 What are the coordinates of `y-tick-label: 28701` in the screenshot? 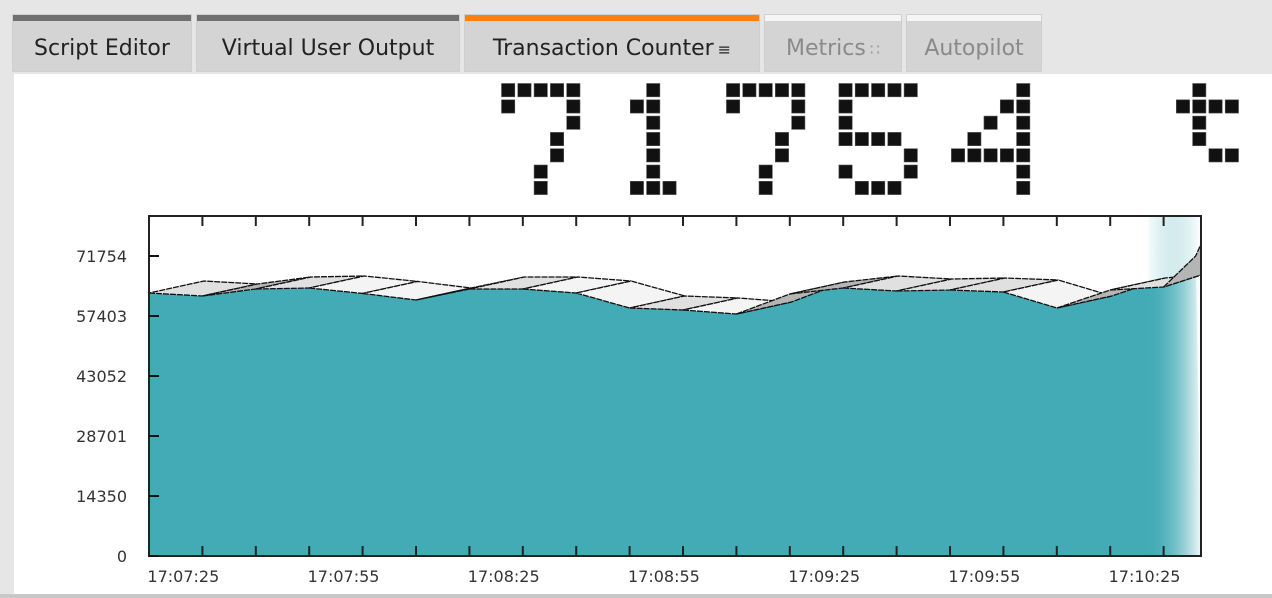 It's located at (101, 436).